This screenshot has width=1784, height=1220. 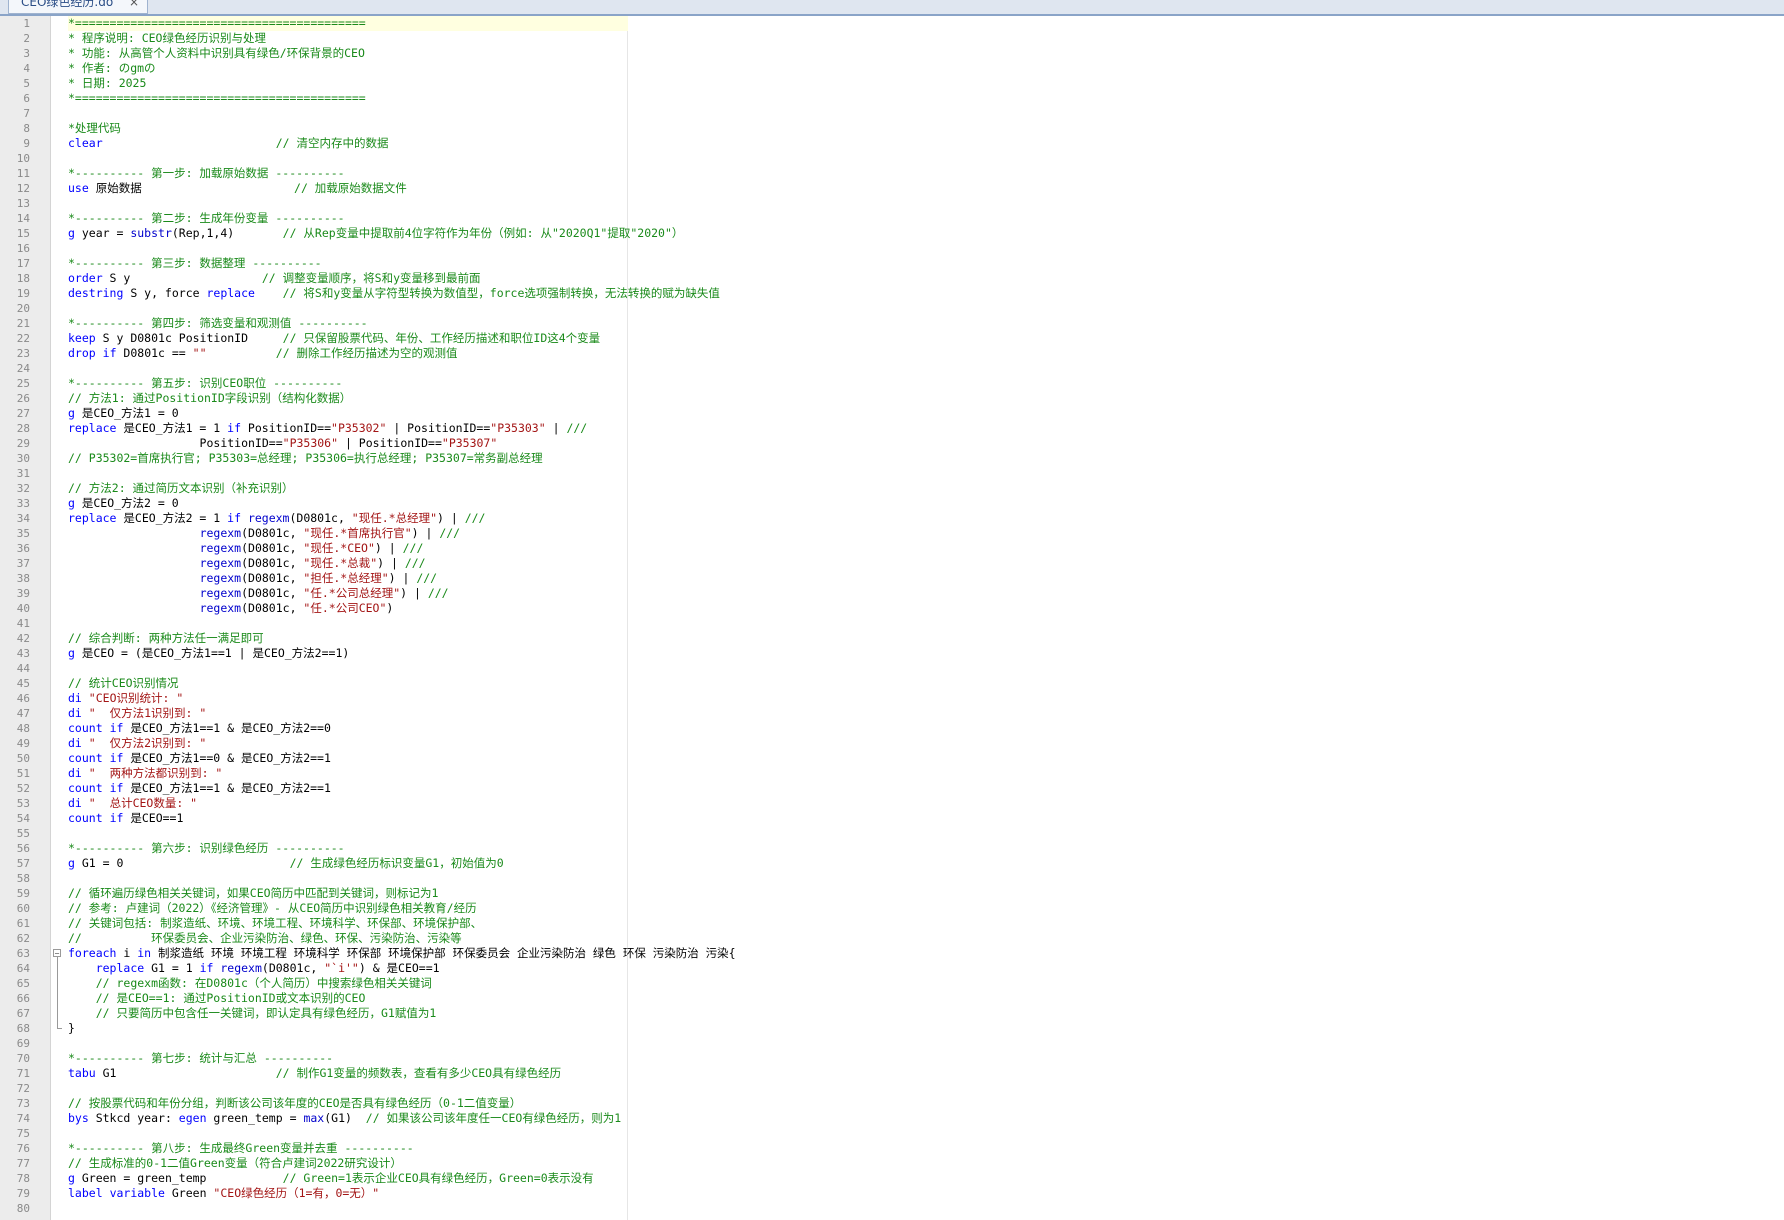 I want to click on code-line: regexm(D0801c, "现任.*CEO") | ///, so click(x=246, y=548).